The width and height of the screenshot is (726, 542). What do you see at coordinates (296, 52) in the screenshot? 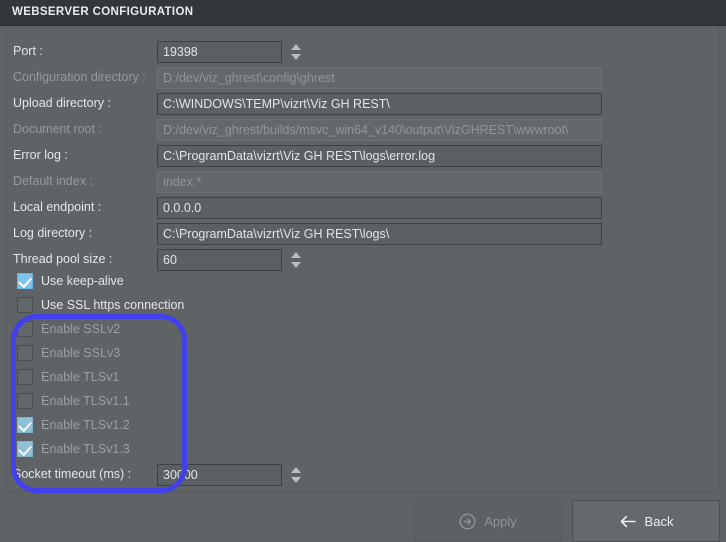
I see `port-spinner` at bounding box center [296, 52].